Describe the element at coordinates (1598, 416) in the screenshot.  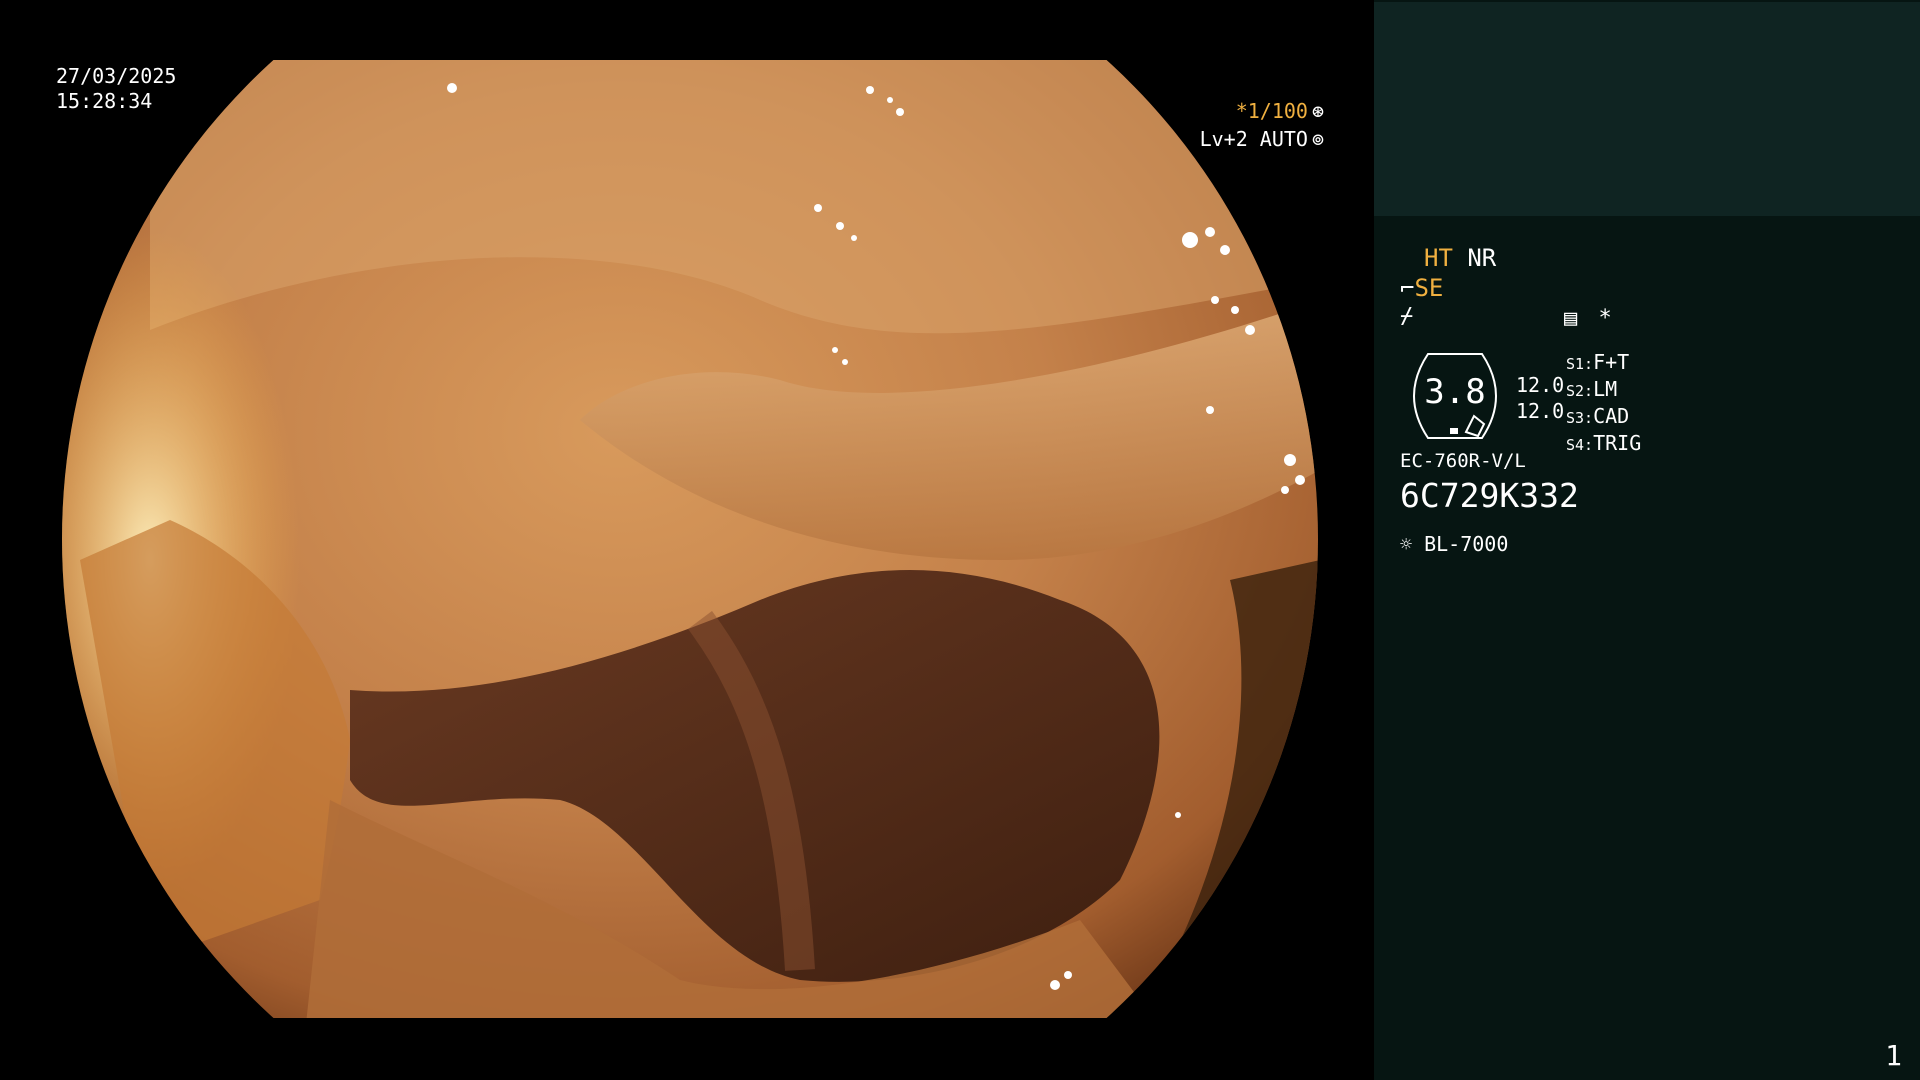
I see `slot-row: S3:CAD` at that location.